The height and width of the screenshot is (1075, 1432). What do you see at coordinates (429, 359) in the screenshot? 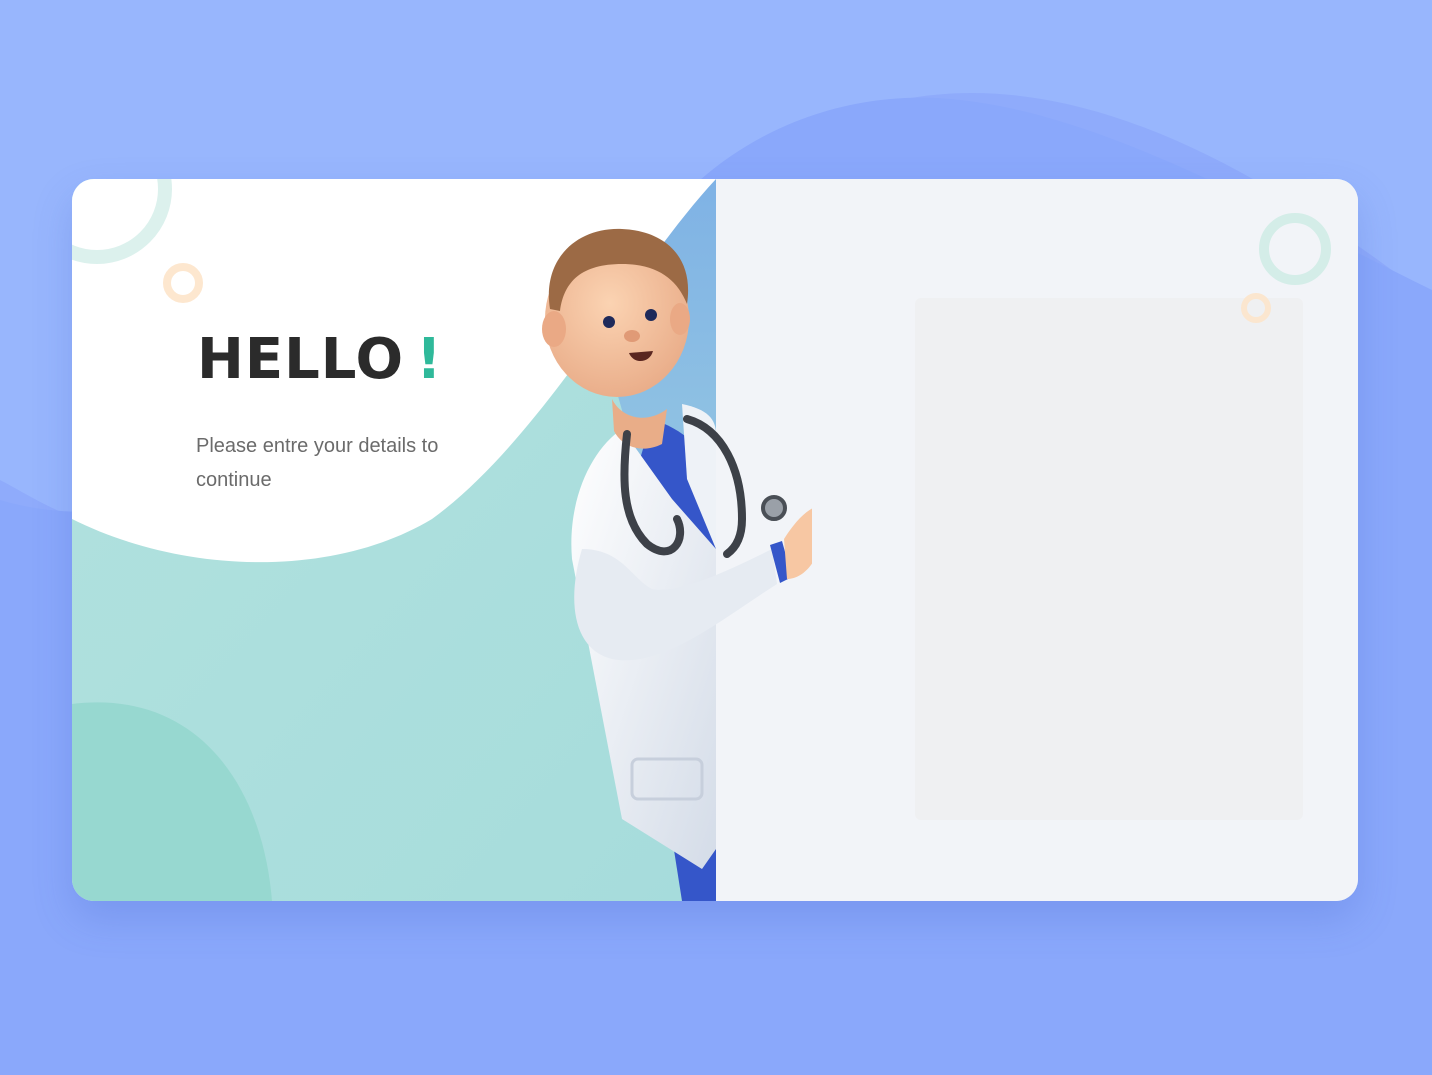
I see `greeting-exclamation: !` at bounding box center [429, 359].